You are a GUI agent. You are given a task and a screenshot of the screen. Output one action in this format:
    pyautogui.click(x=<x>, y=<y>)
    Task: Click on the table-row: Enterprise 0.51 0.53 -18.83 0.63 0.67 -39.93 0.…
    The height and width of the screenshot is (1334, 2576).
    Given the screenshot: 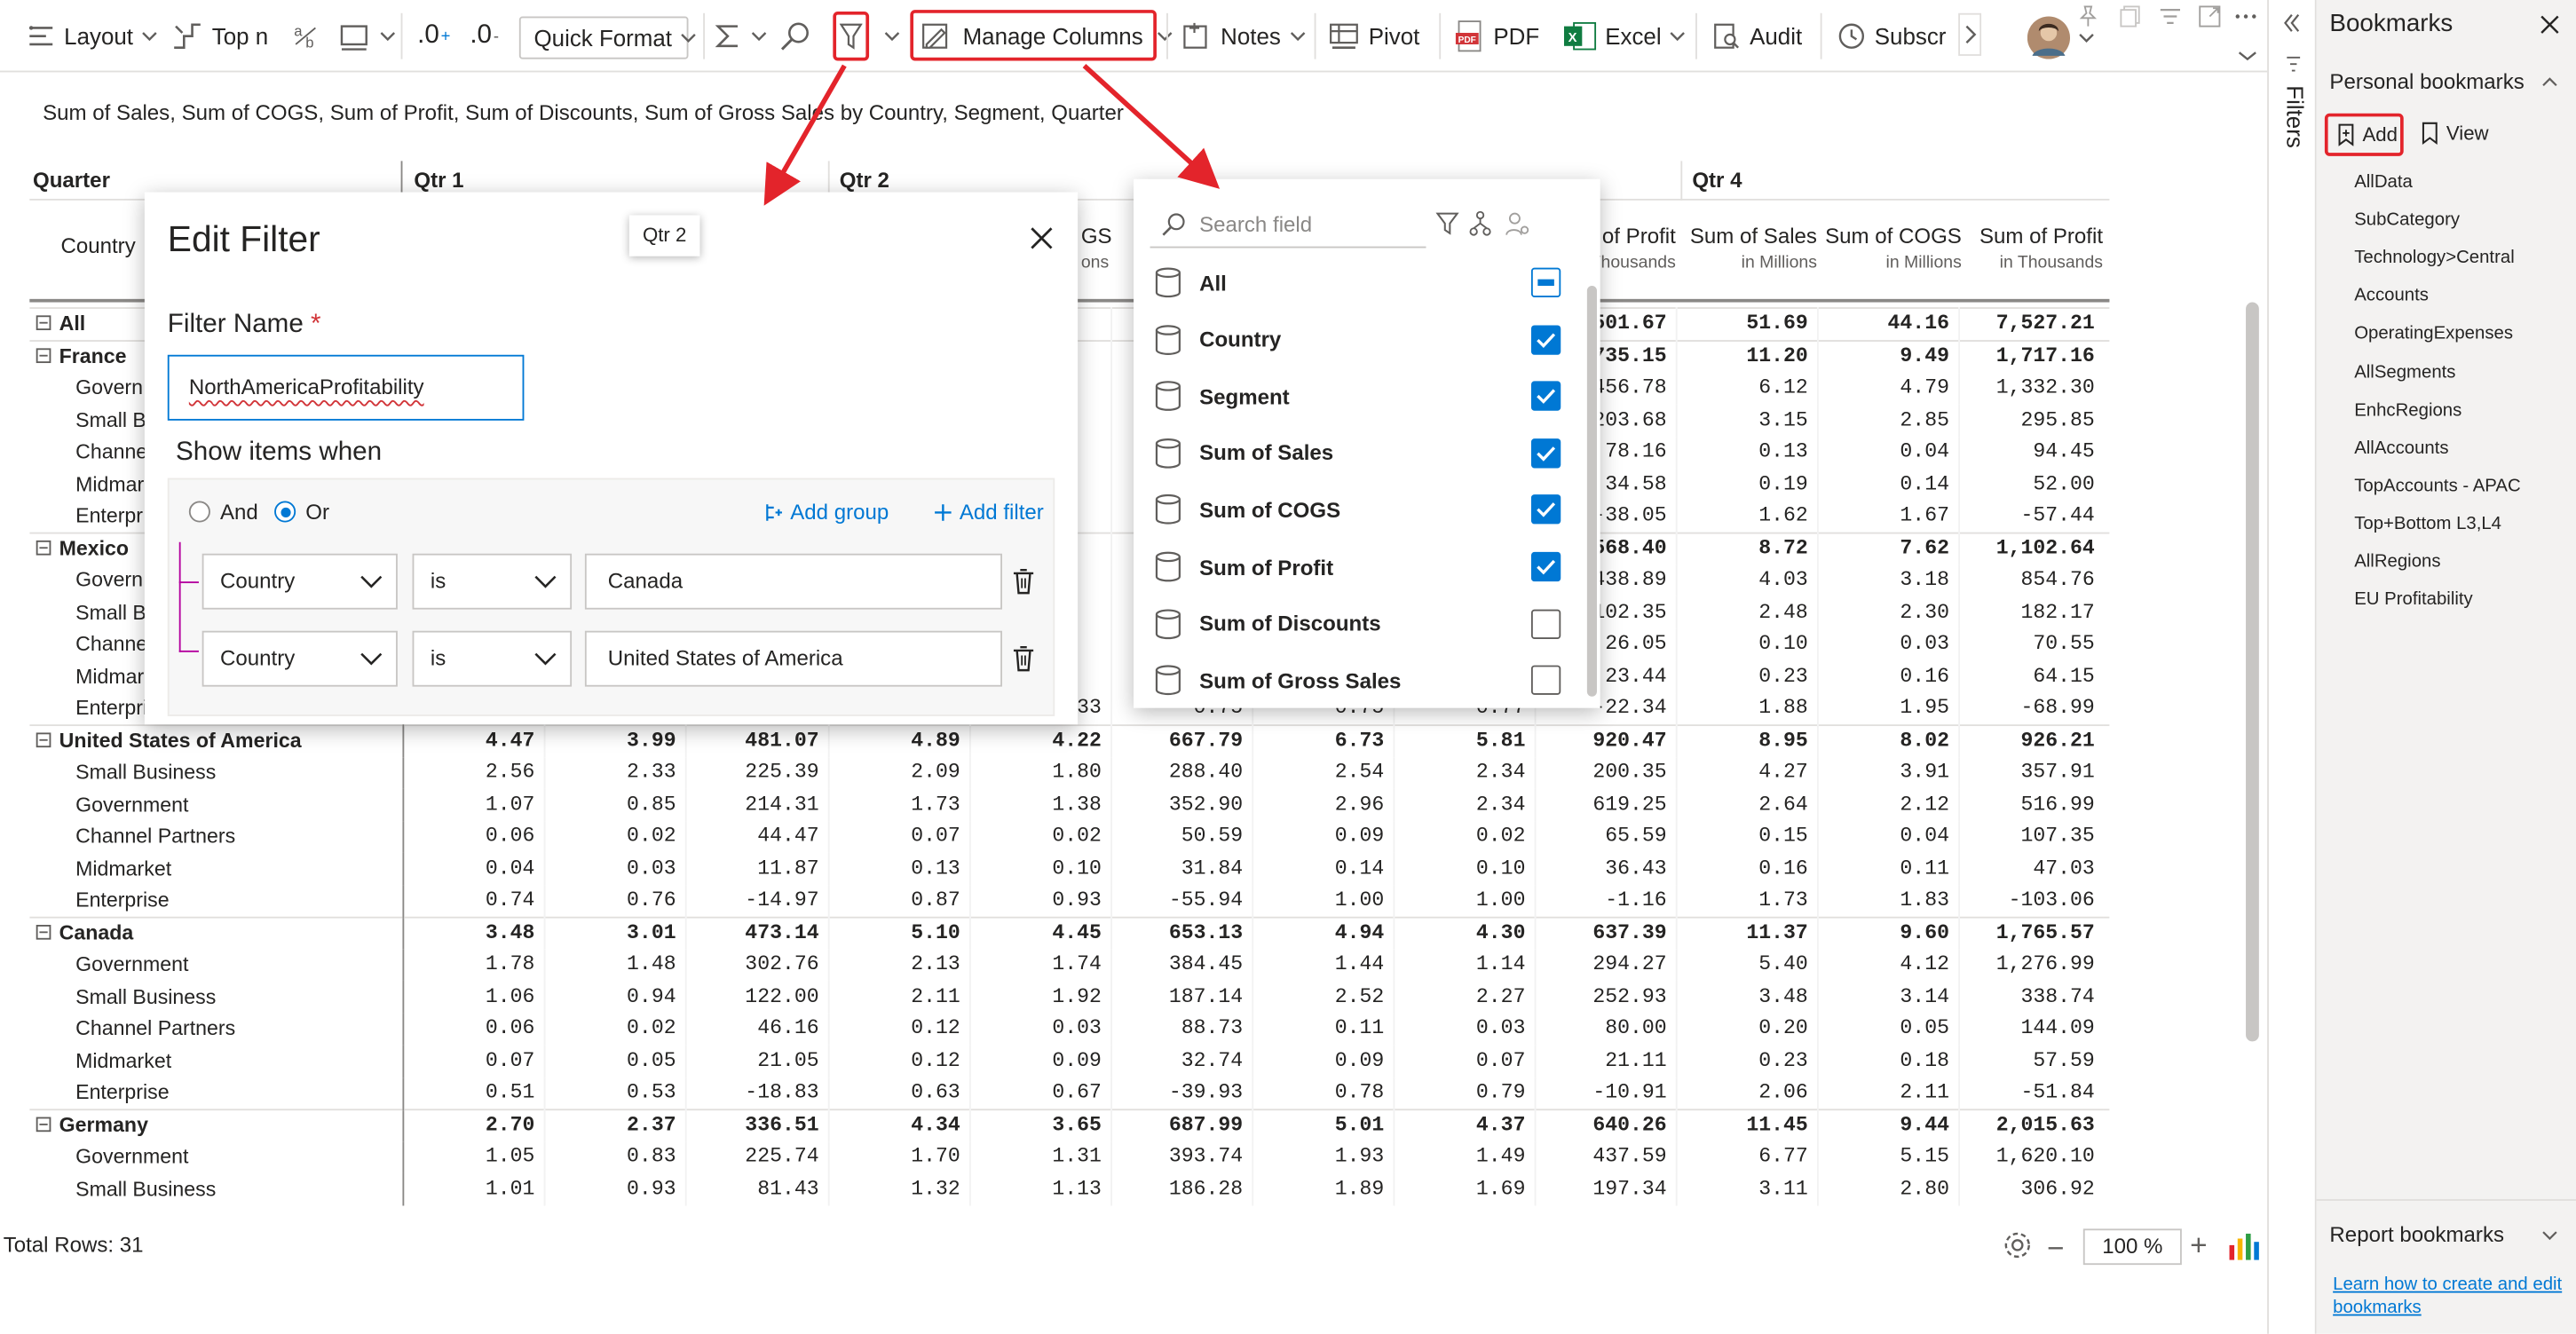 What is the action you would take?
    pyautogui.click(x=1069, y=1093)
    